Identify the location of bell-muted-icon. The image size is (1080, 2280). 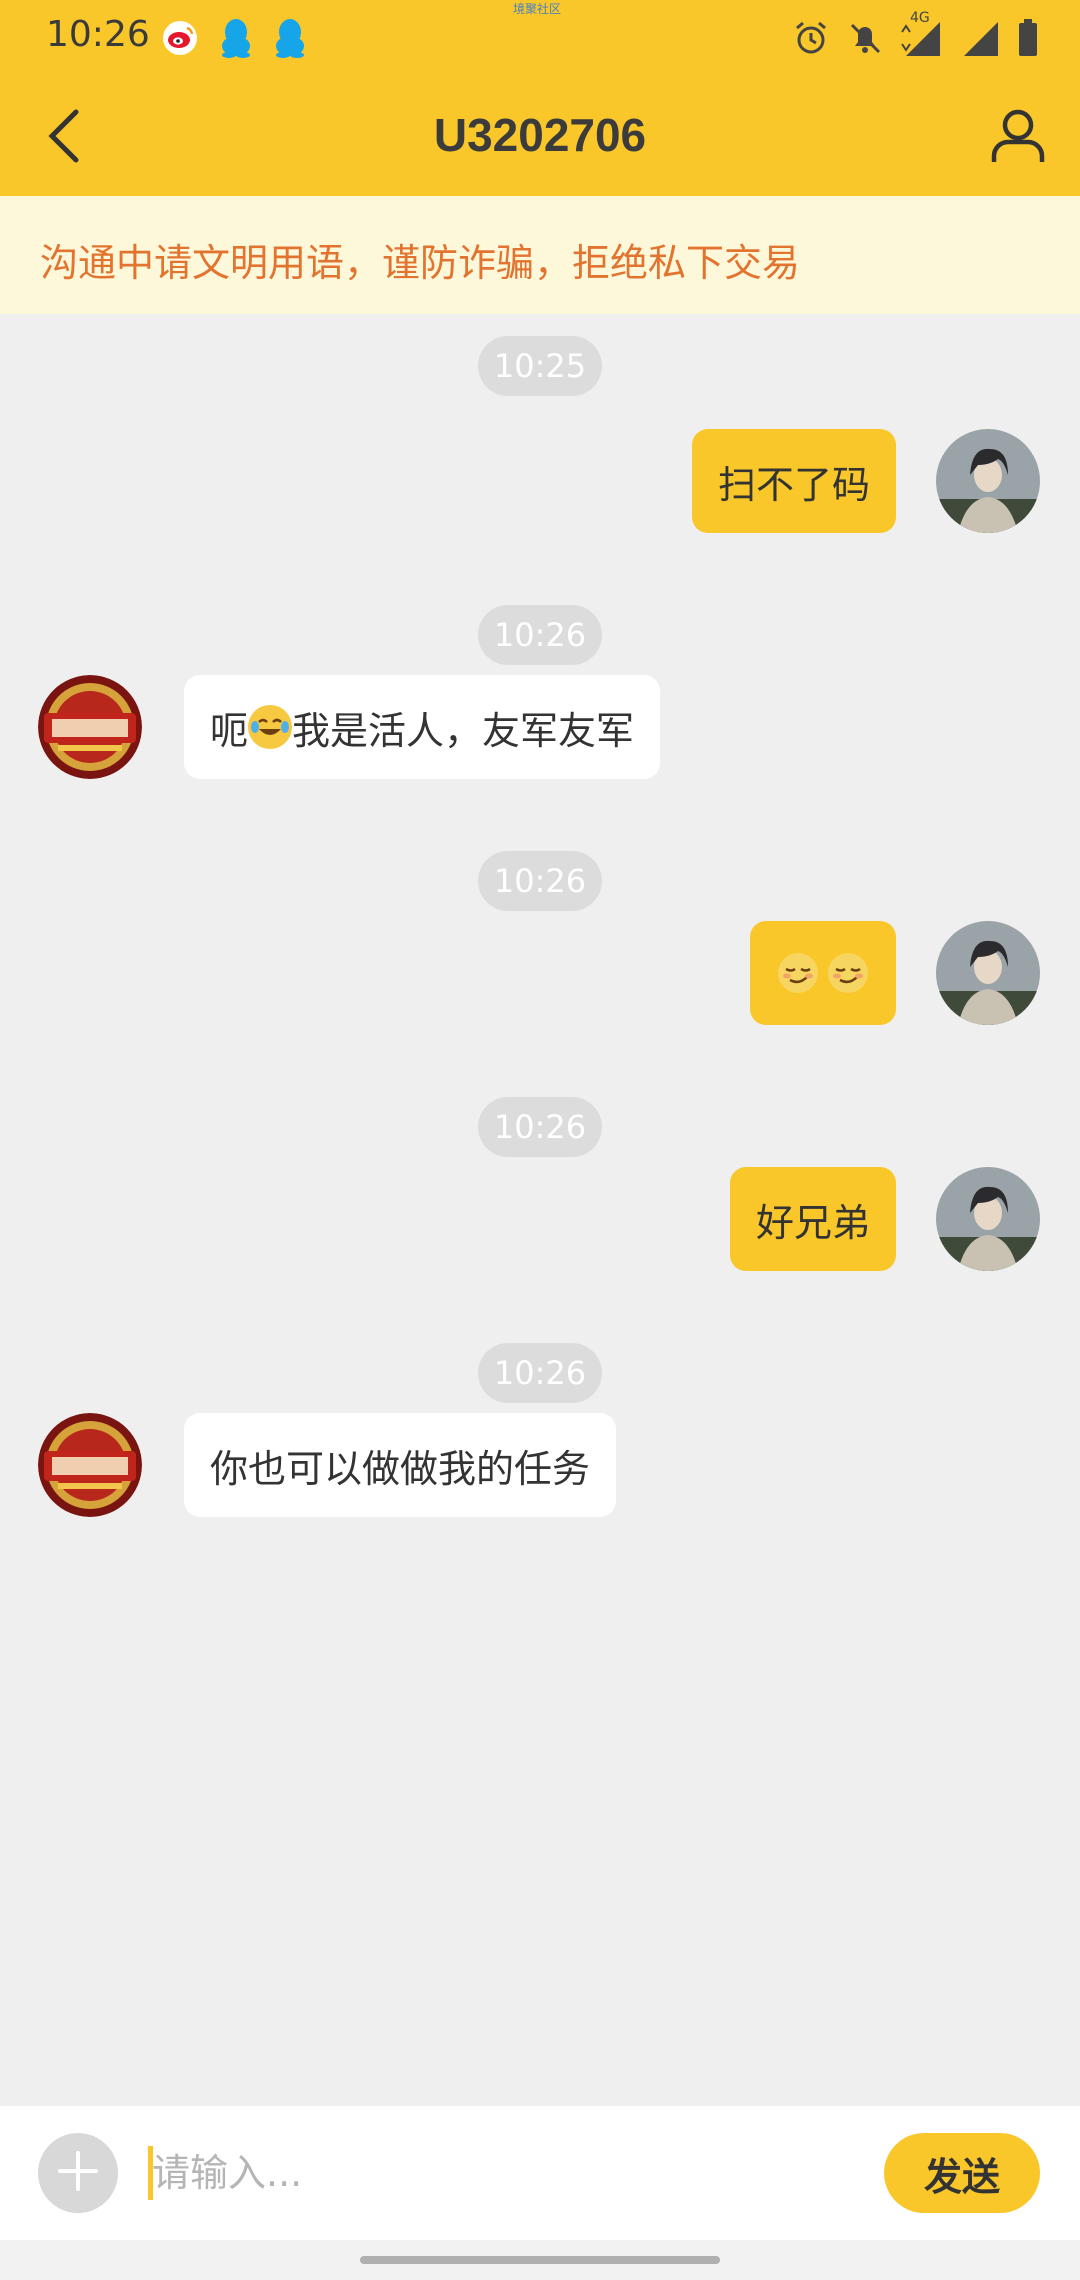
(865, 40).